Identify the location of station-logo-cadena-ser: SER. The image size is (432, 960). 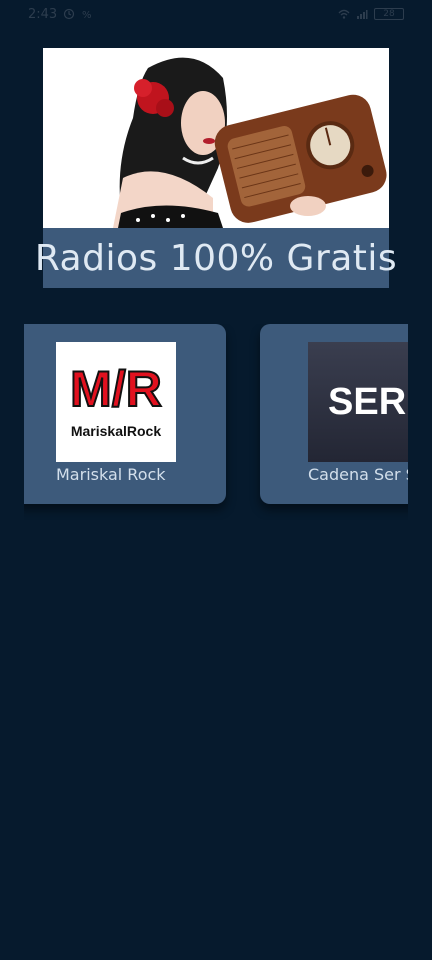
(358, 402).